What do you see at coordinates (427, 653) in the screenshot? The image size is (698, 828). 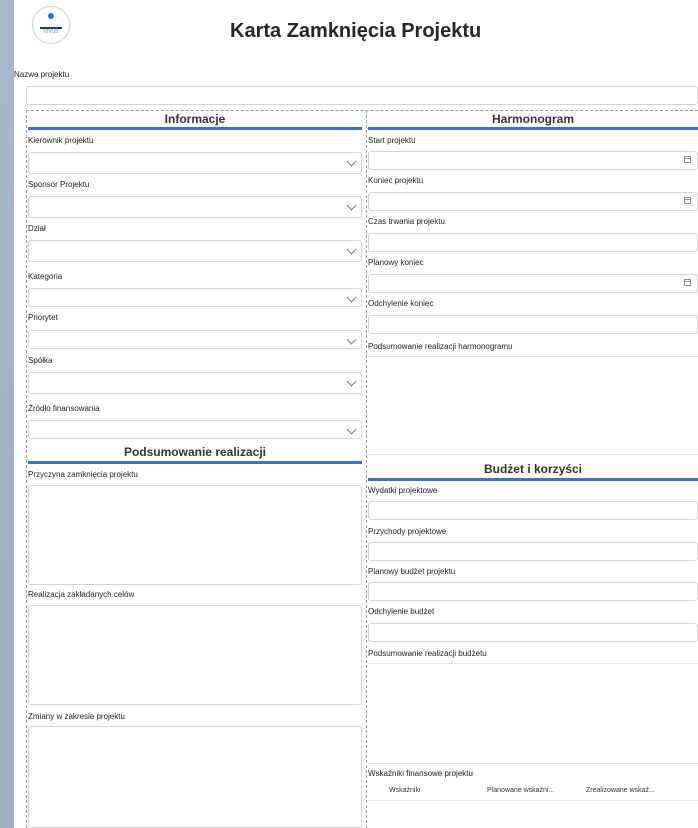 I see `budget-summary-label: Podsumowanie realizacji budżetu` at bounding box center [427, 653].